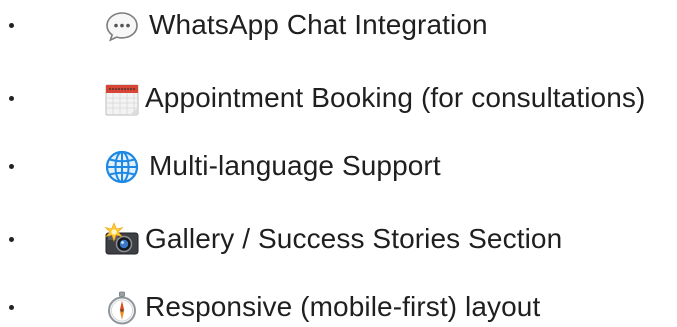 The image size is (677, 327). I want to click on camera-flash-icon, so click(121, 238).